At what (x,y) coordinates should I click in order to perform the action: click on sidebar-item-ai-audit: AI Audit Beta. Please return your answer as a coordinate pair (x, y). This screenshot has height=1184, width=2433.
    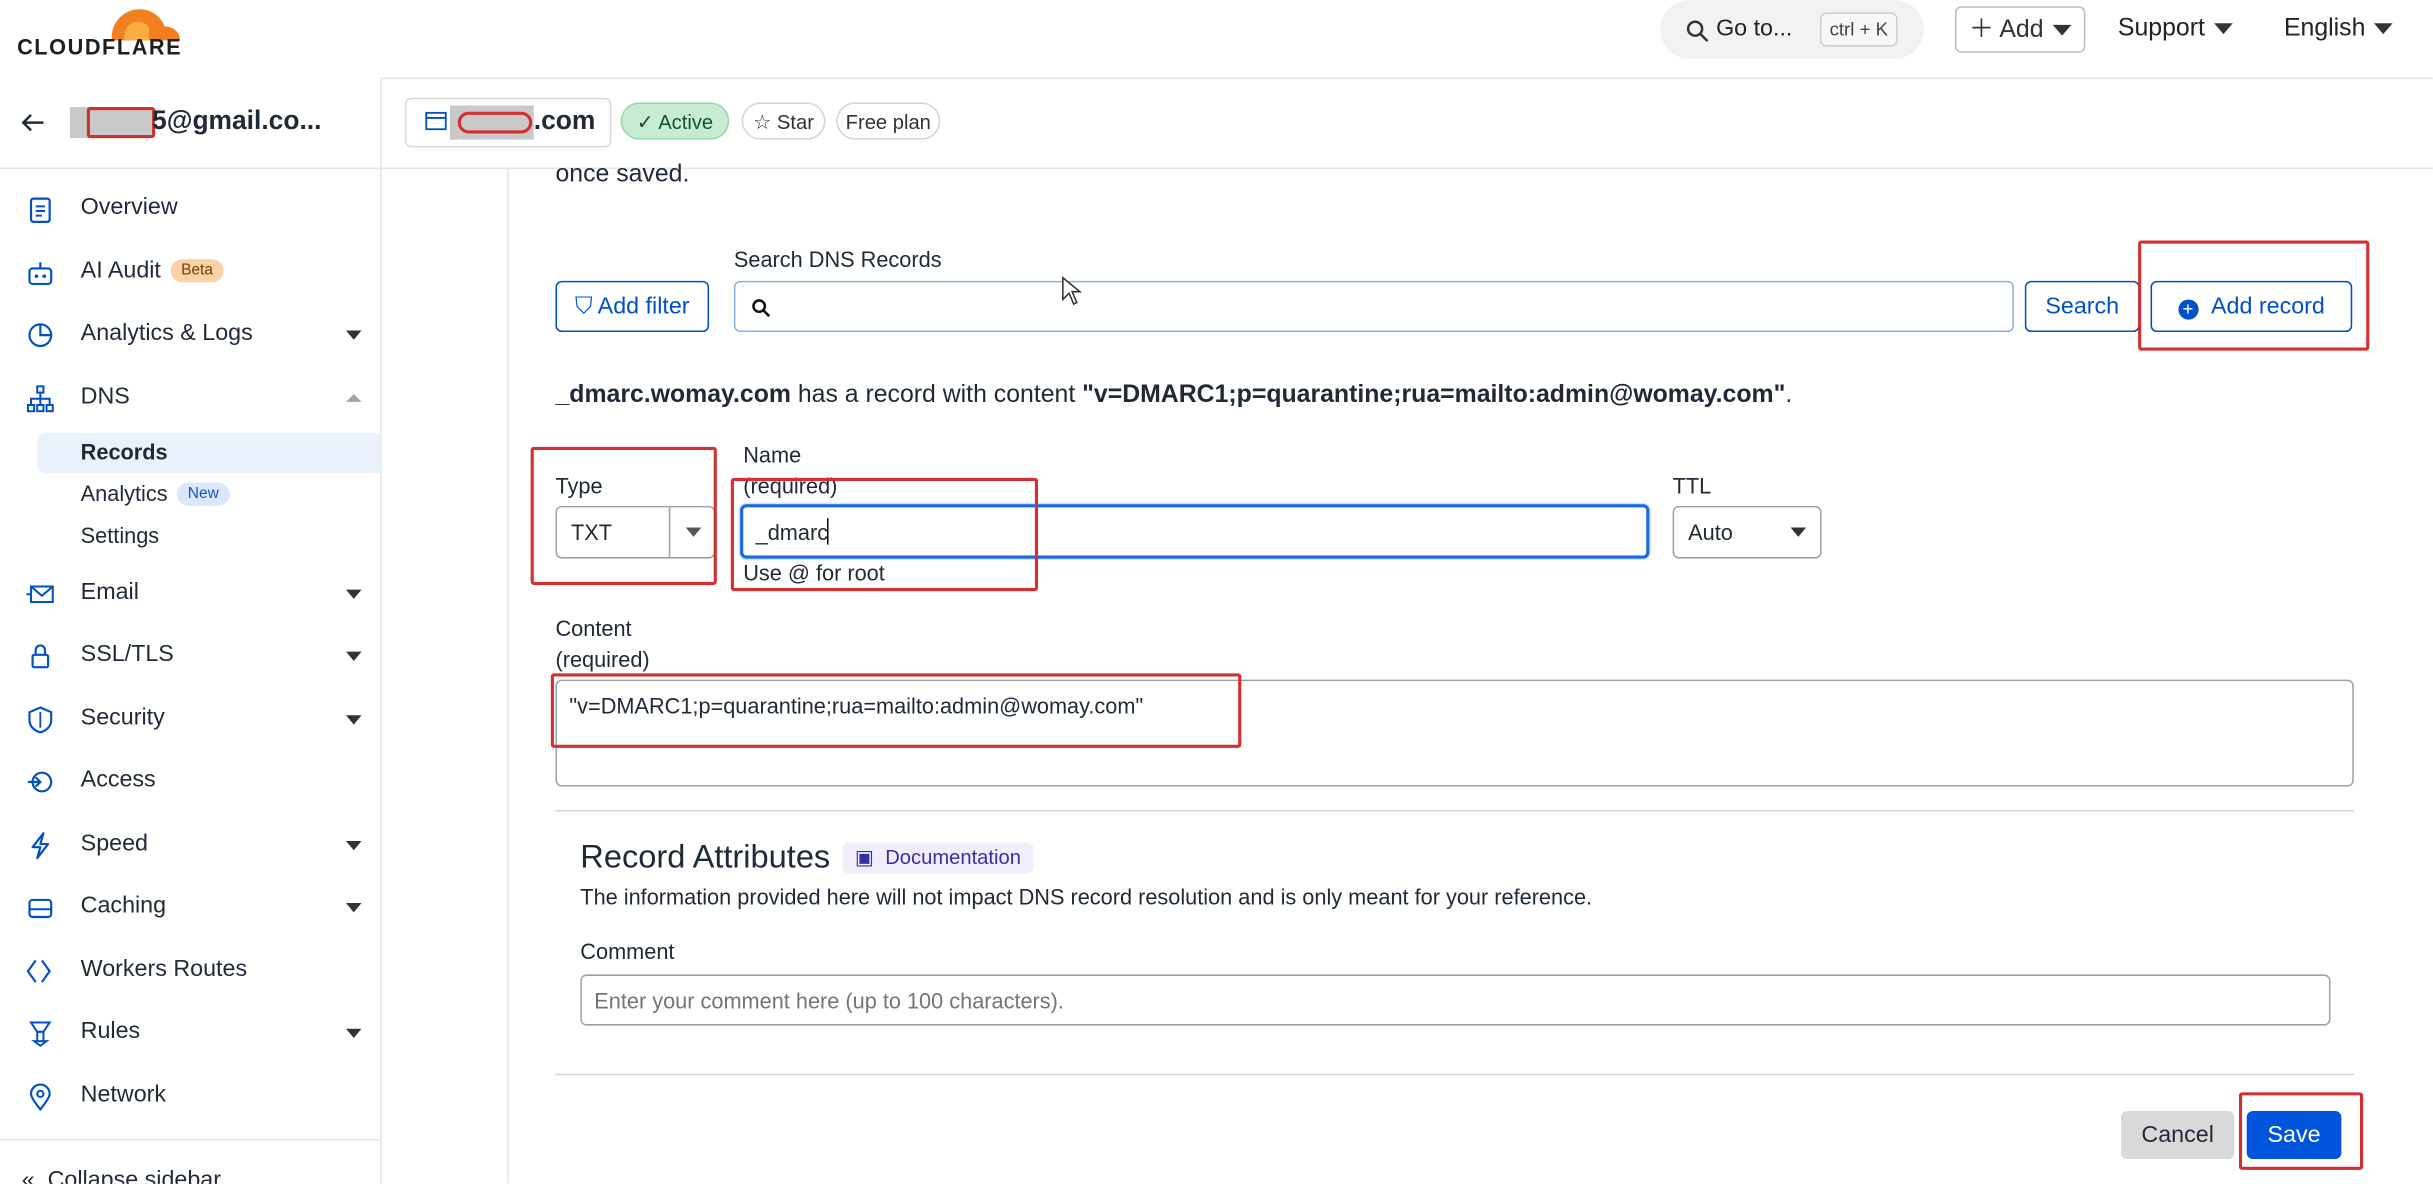
    Looking at the image, I should click on (190, 273).